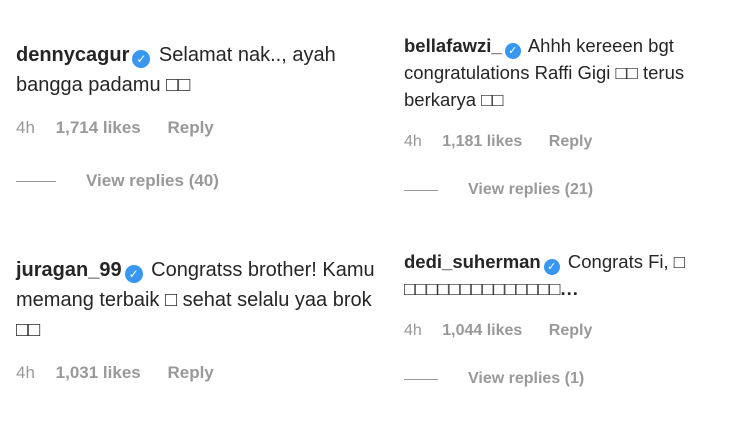 The width and height of the screenshot is (750, 422). I want to click on view-replies-row: View replies (1), so click(574, 379).